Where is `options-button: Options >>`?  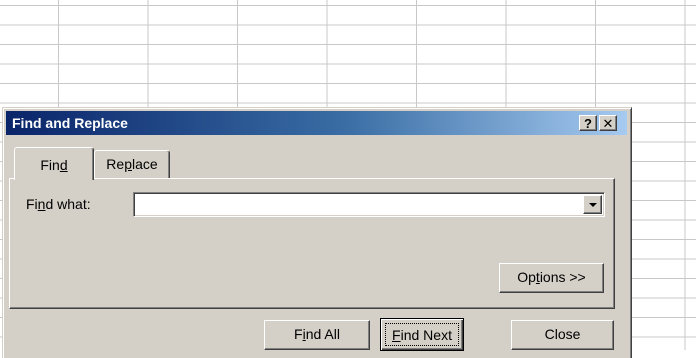 options-button: Options >> is located at coordinates (551, 278).